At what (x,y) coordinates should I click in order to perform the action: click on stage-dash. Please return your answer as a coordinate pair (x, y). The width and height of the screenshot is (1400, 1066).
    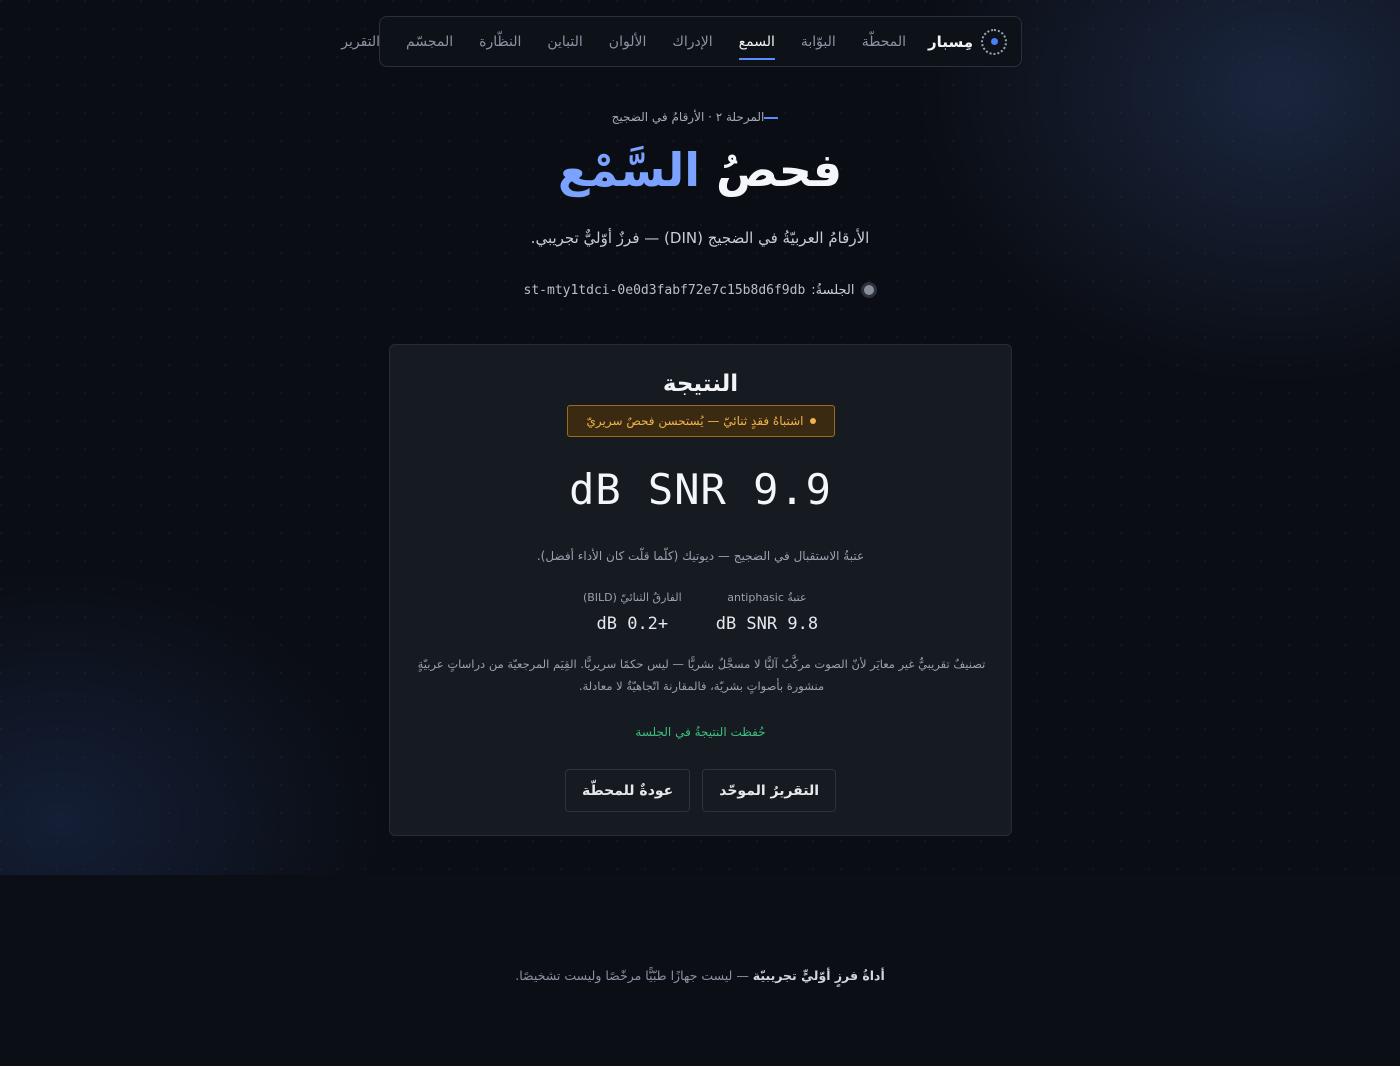
    Looking at the image, I should click on (771, 117).